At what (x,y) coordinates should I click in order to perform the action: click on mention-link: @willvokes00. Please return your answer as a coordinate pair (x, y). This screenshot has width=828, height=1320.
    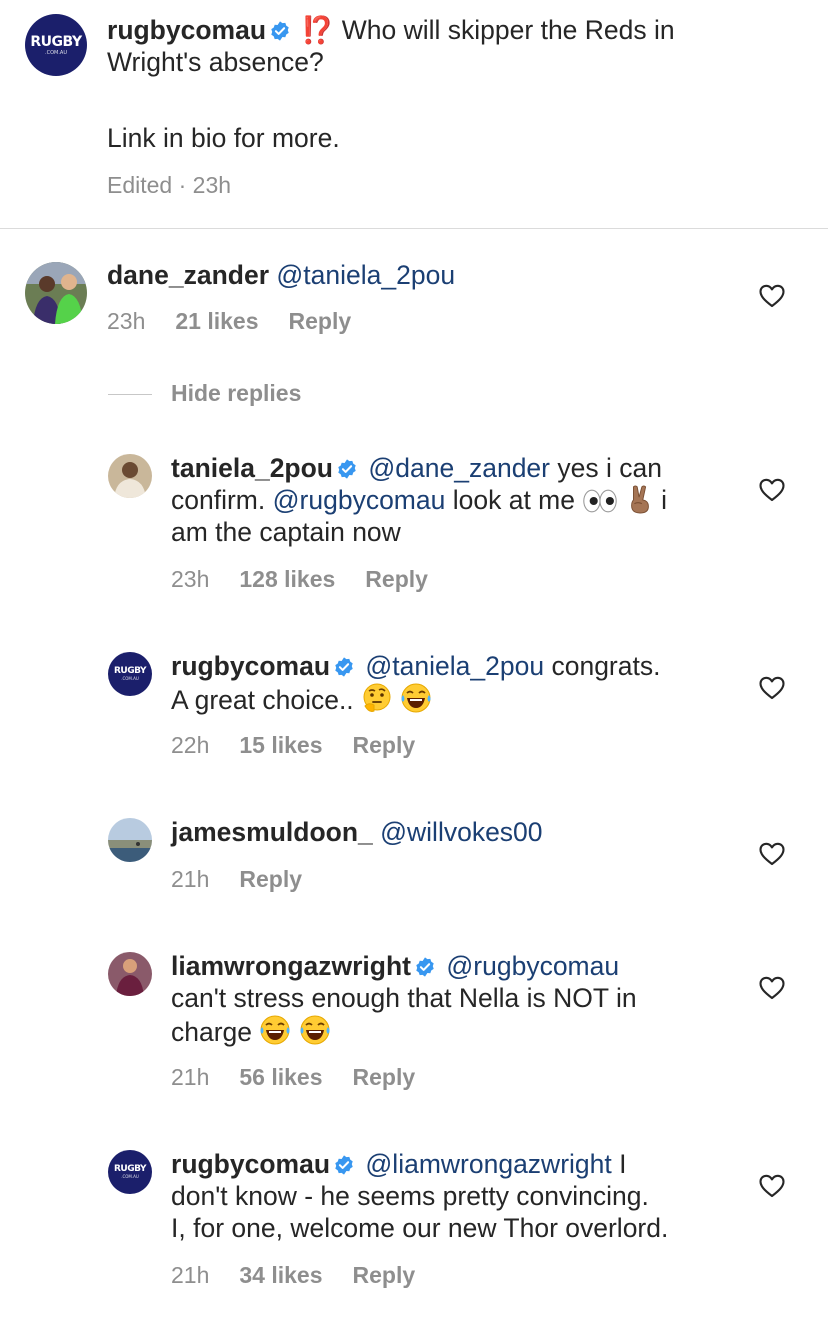
    Looking at the image, I should click on (461, 832).